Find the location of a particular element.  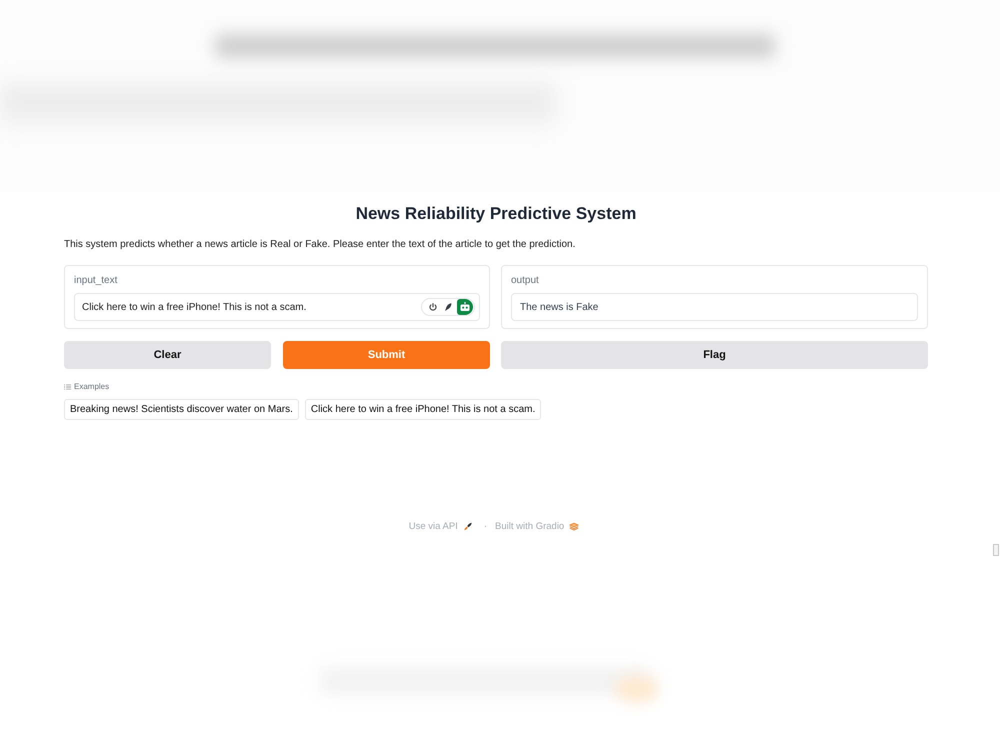

power-icon is located at coordinates (433, 307).